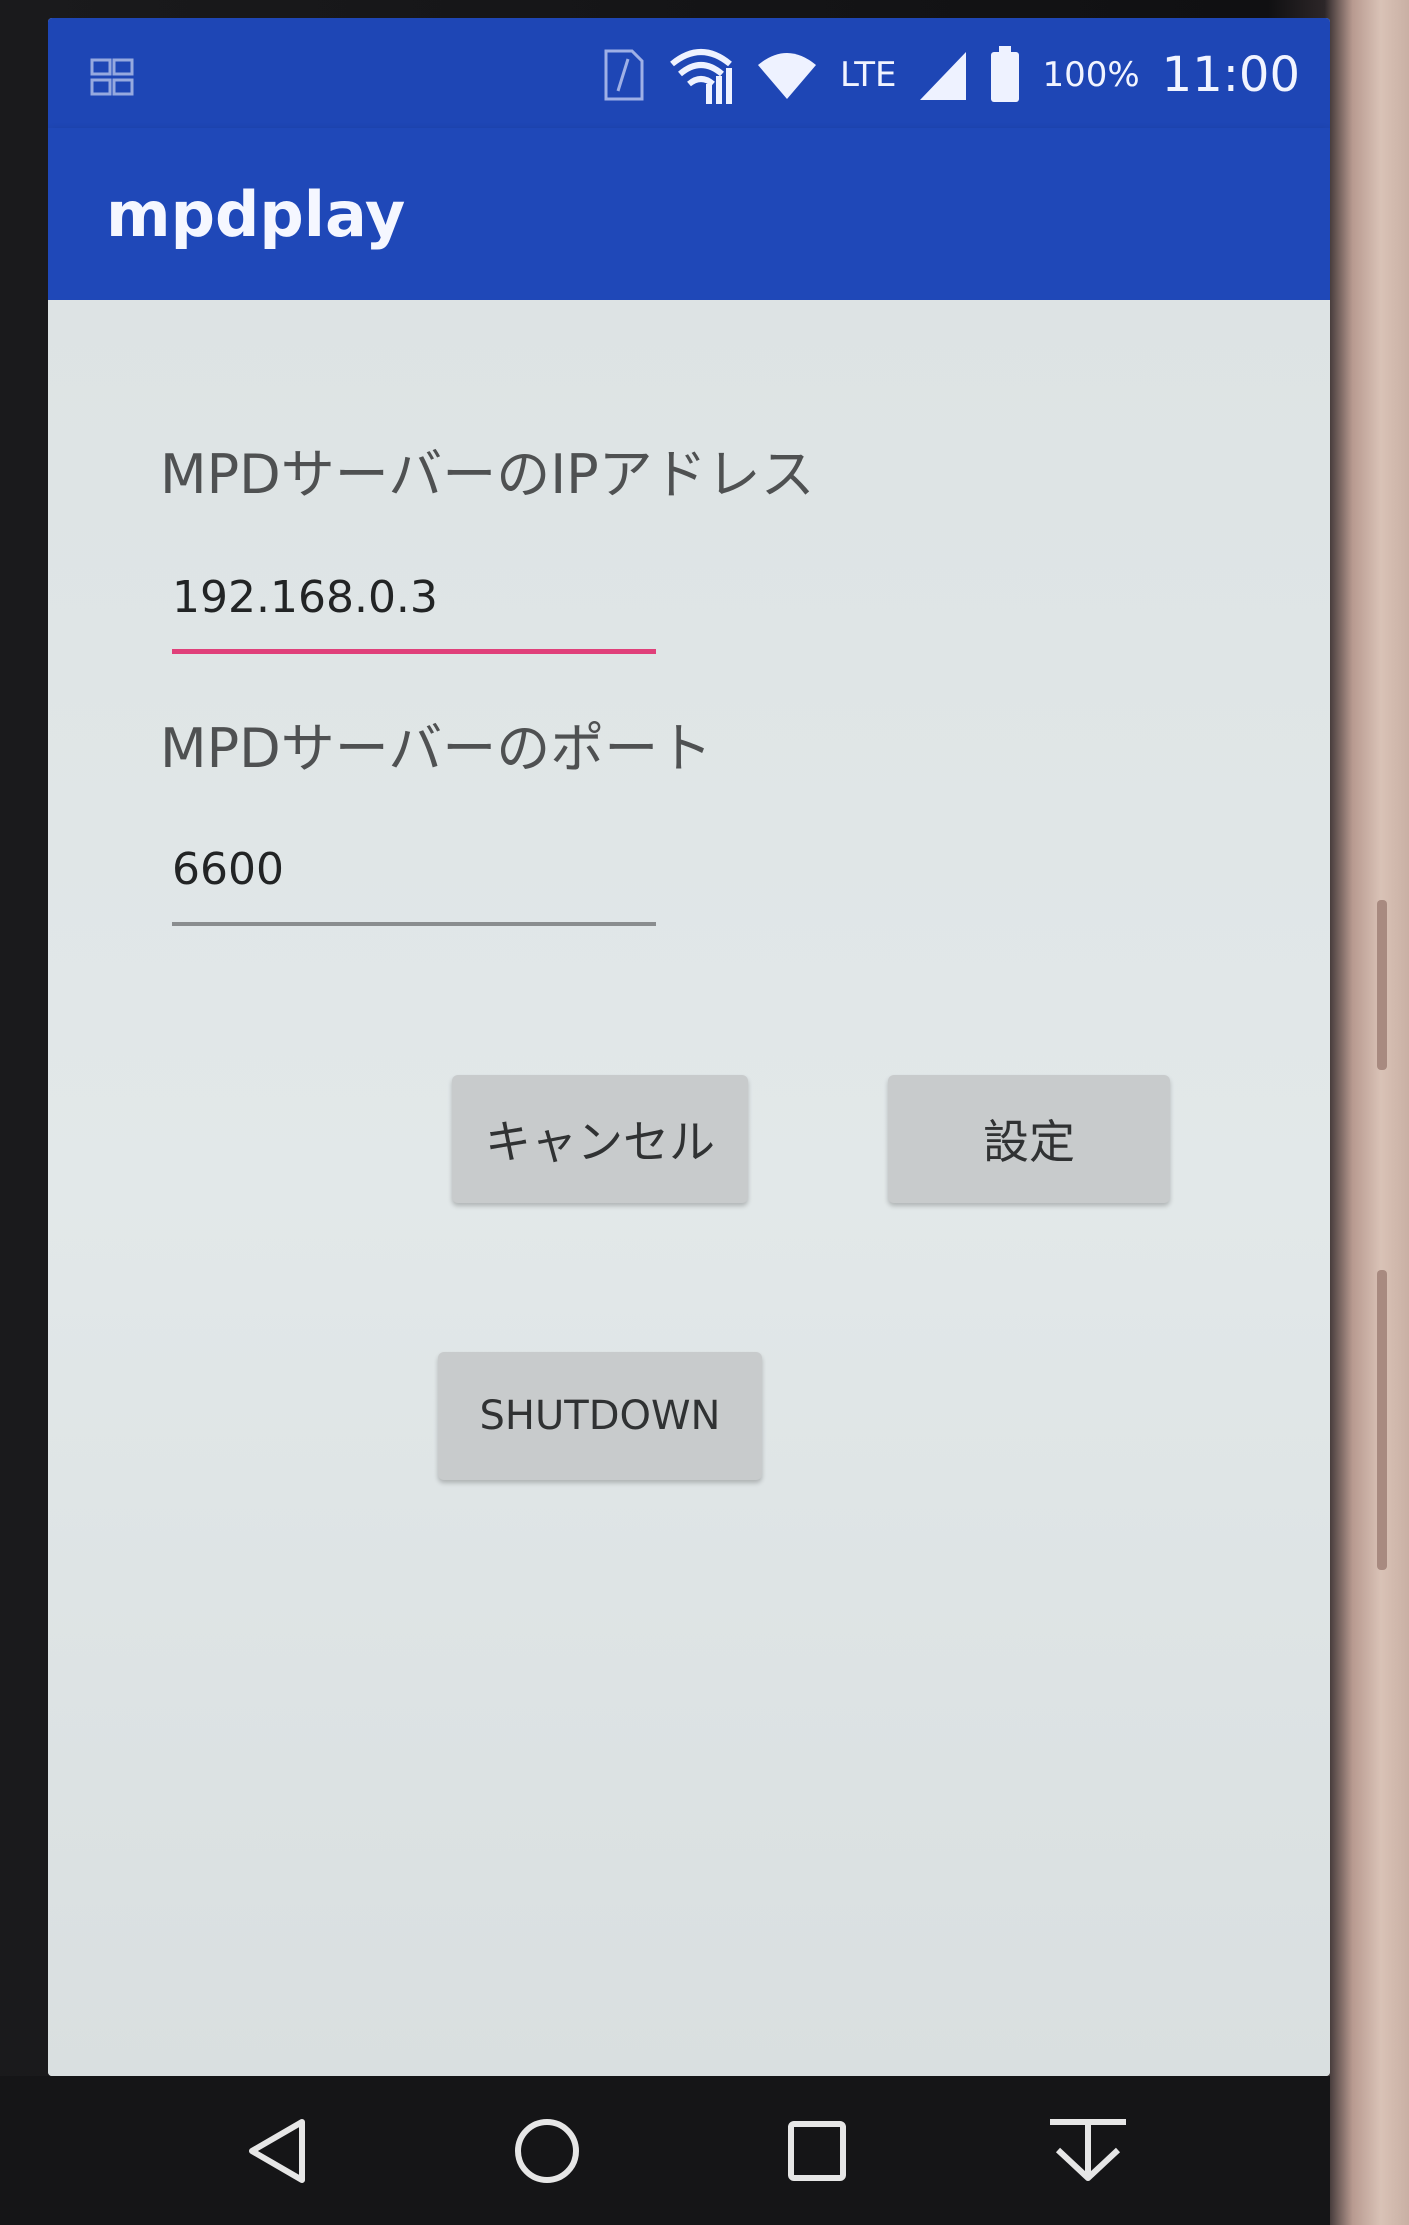  Describe the element at coordinates (1029, 1139) in the screenshot. I see `set-button: 設定` at that location.